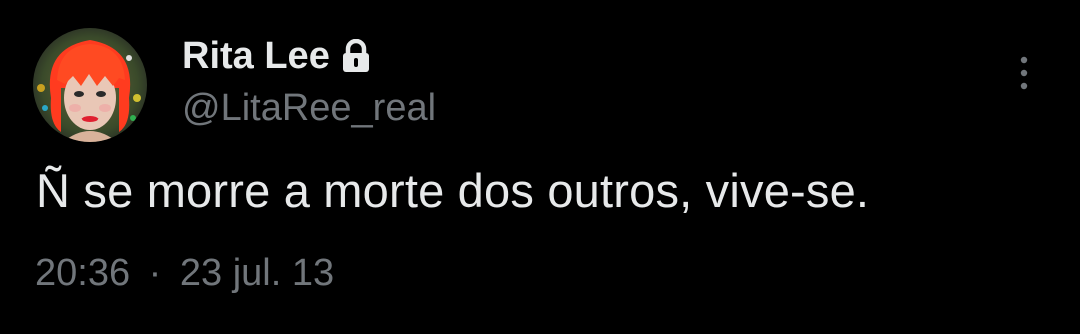 This screenshot has width=1080, height=334. What do you see at coordinates (257, 273) in the screenshot?
I see `tweet-date: 23 jul. 13` at bounding box center [257, 273].